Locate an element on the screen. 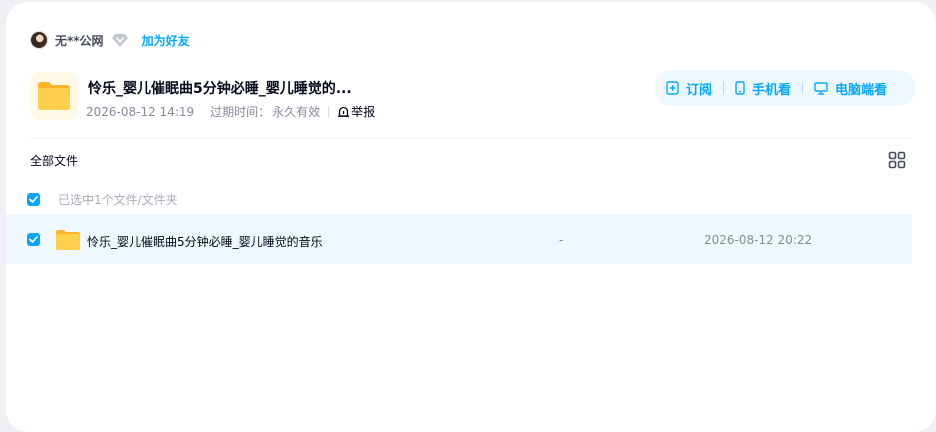  view-actions: 订阅 手机看 电脑端看 is located at coordinates (785, 88).